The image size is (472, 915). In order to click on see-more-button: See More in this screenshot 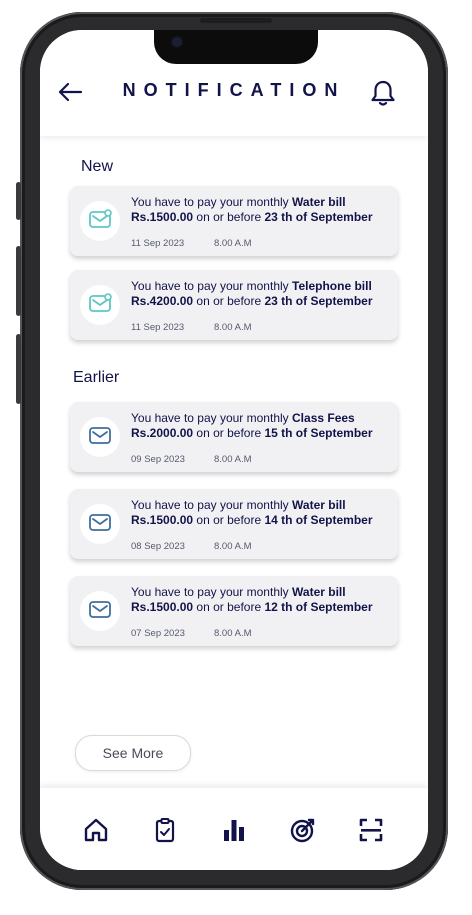, I will do `click(133, 753)`.